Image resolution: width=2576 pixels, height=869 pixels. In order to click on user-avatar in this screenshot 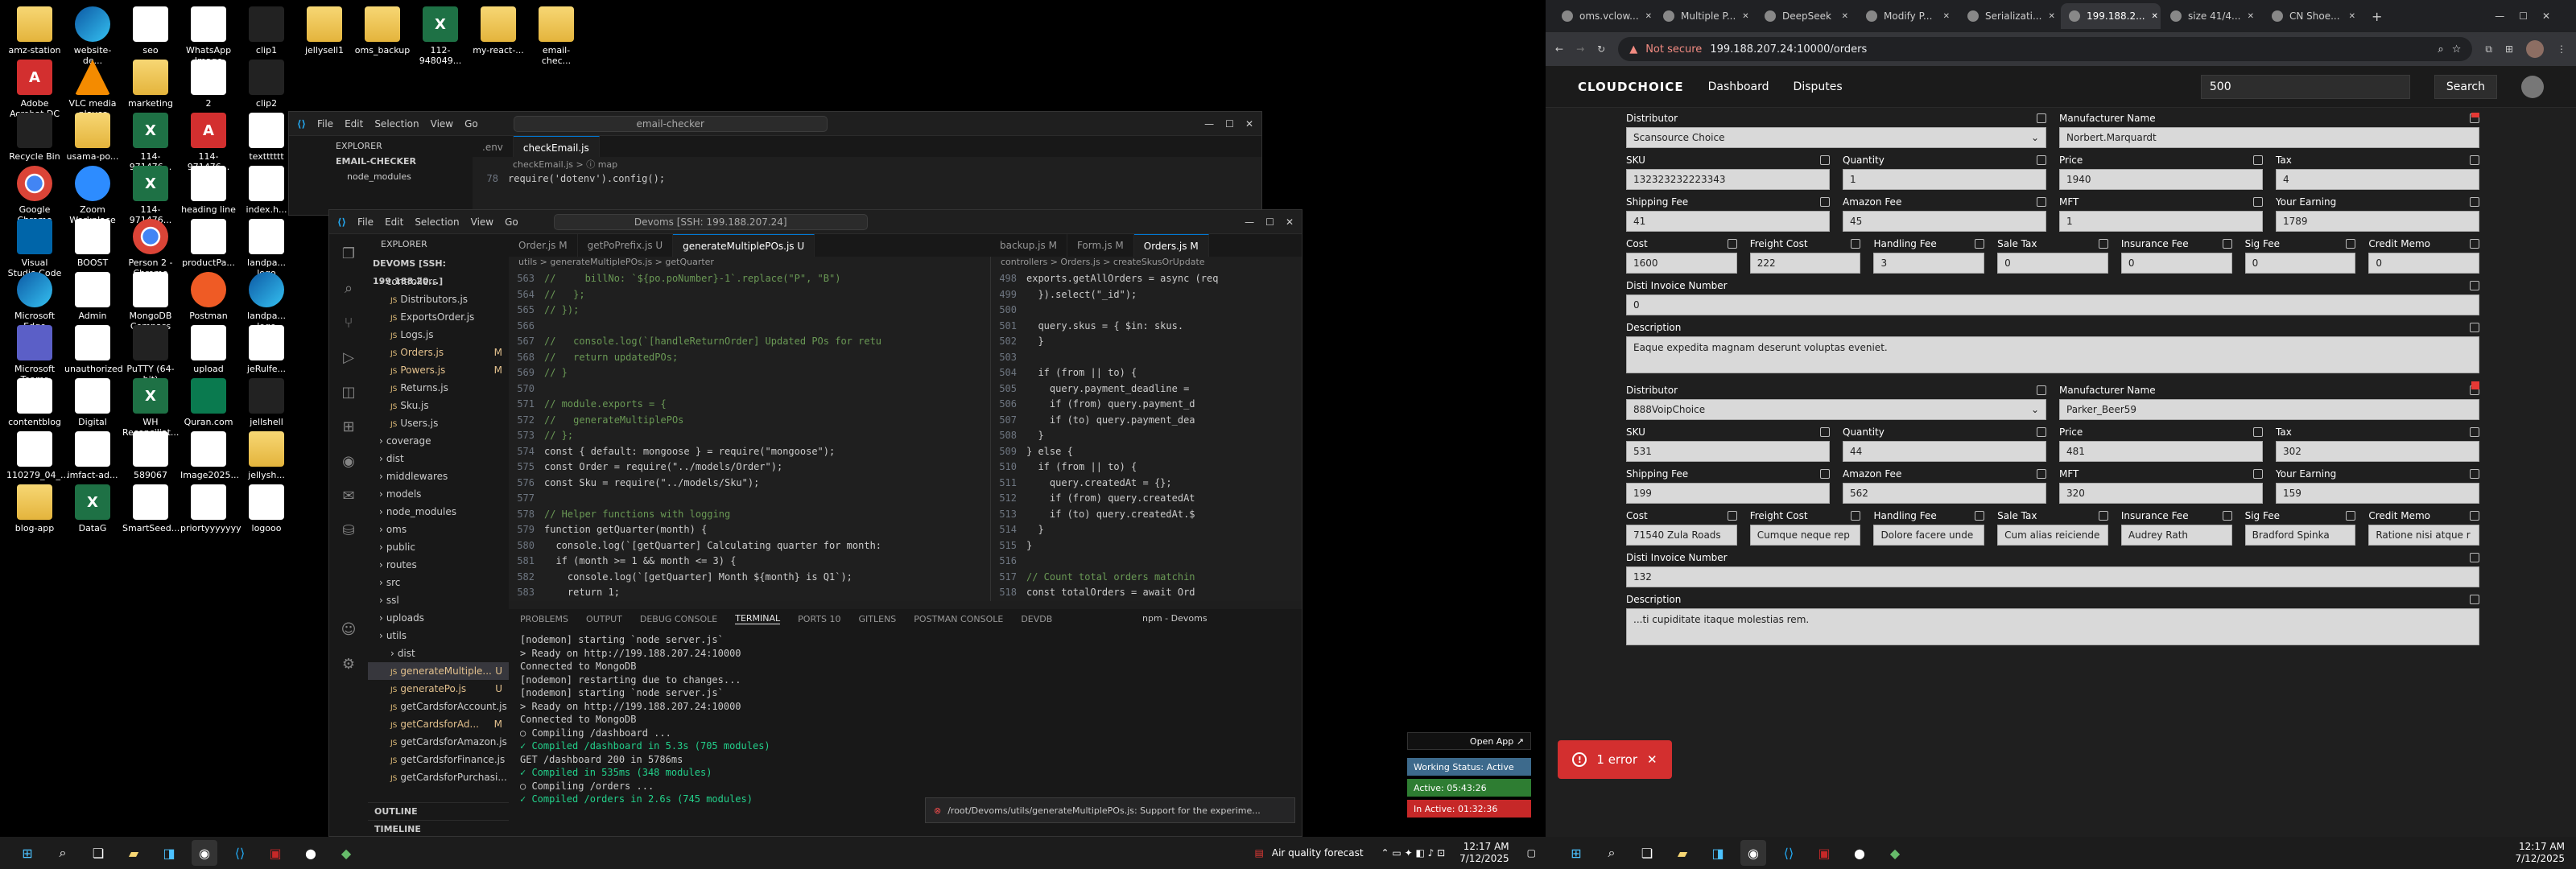, I will do `click(2532, 86)`.